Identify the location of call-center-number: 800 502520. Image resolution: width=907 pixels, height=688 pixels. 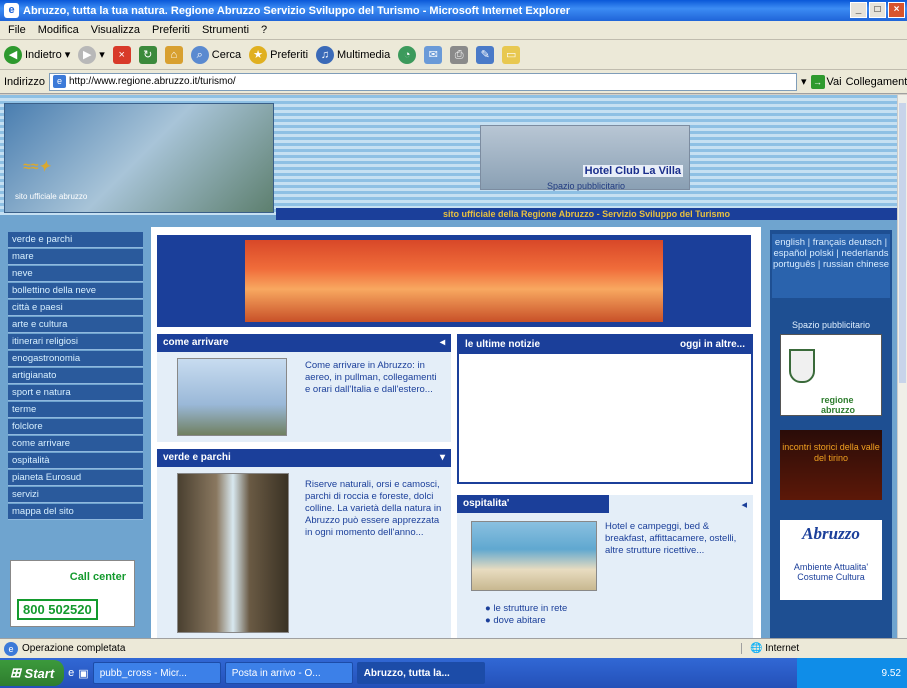
(57, 609).